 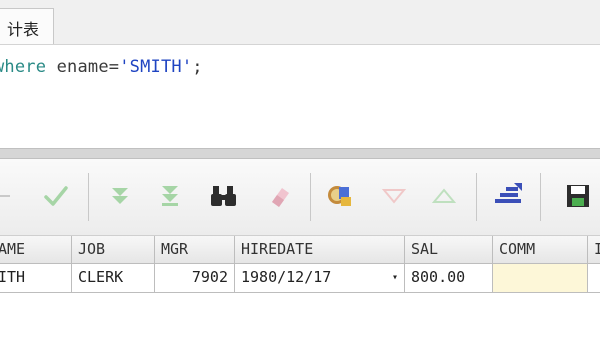 I want to click on cell-sal: 800.00, so click(x=449, y=278).